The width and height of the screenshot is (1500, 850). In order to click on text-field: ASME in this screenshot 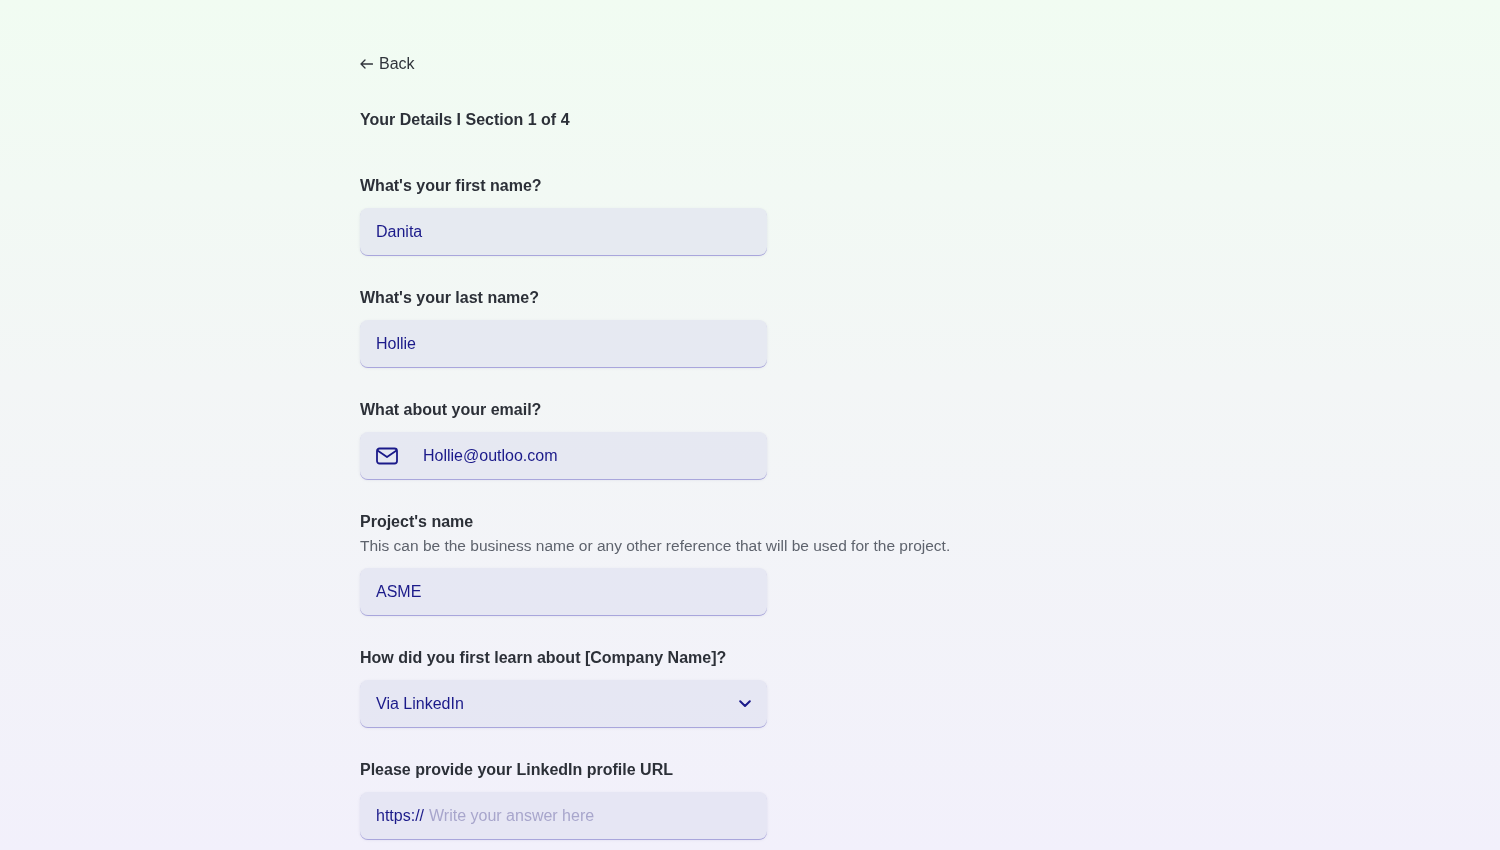, I will do `click(563, 591)`.